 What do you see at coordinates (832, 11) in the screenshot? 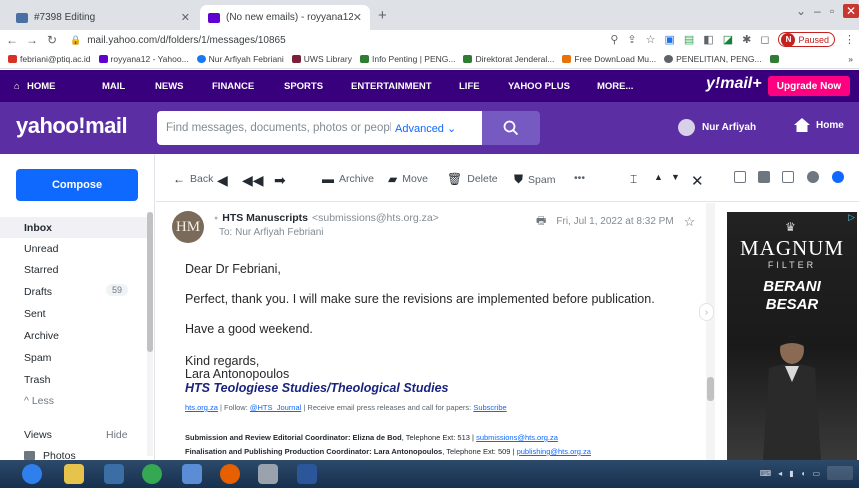
I see `maximize-icon: ▫` at bounding box center [832, 11].